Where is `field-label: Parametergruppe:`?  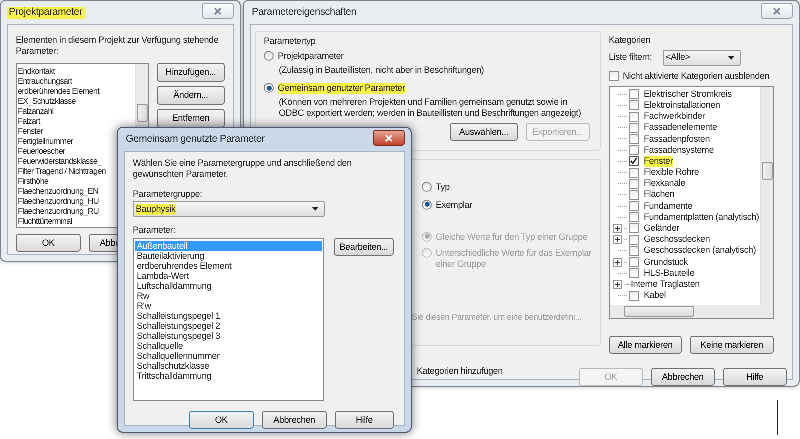
field-label: Parametergruppe: is located at coordinates (168, 194).